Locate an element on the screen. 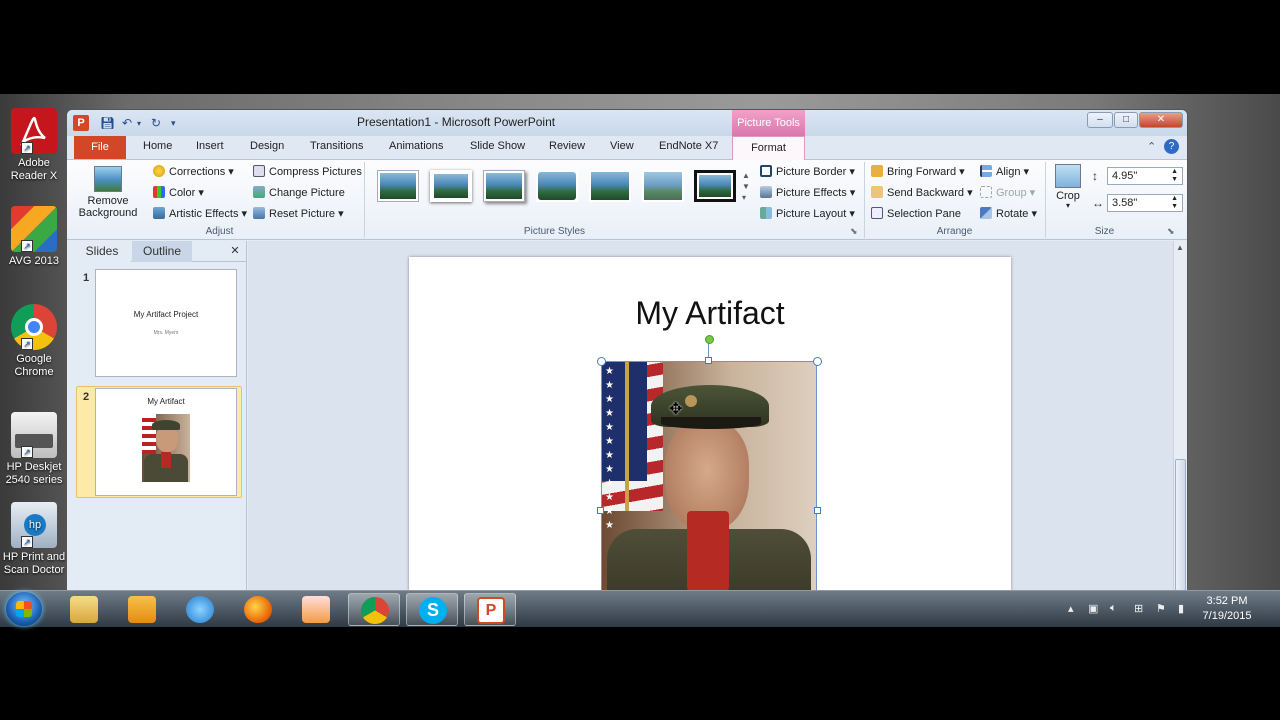 Image resolution: width=1280 pixels, height=720 pixels. clock-date: 7/19/2015 is located at coordinates (1227, 616).